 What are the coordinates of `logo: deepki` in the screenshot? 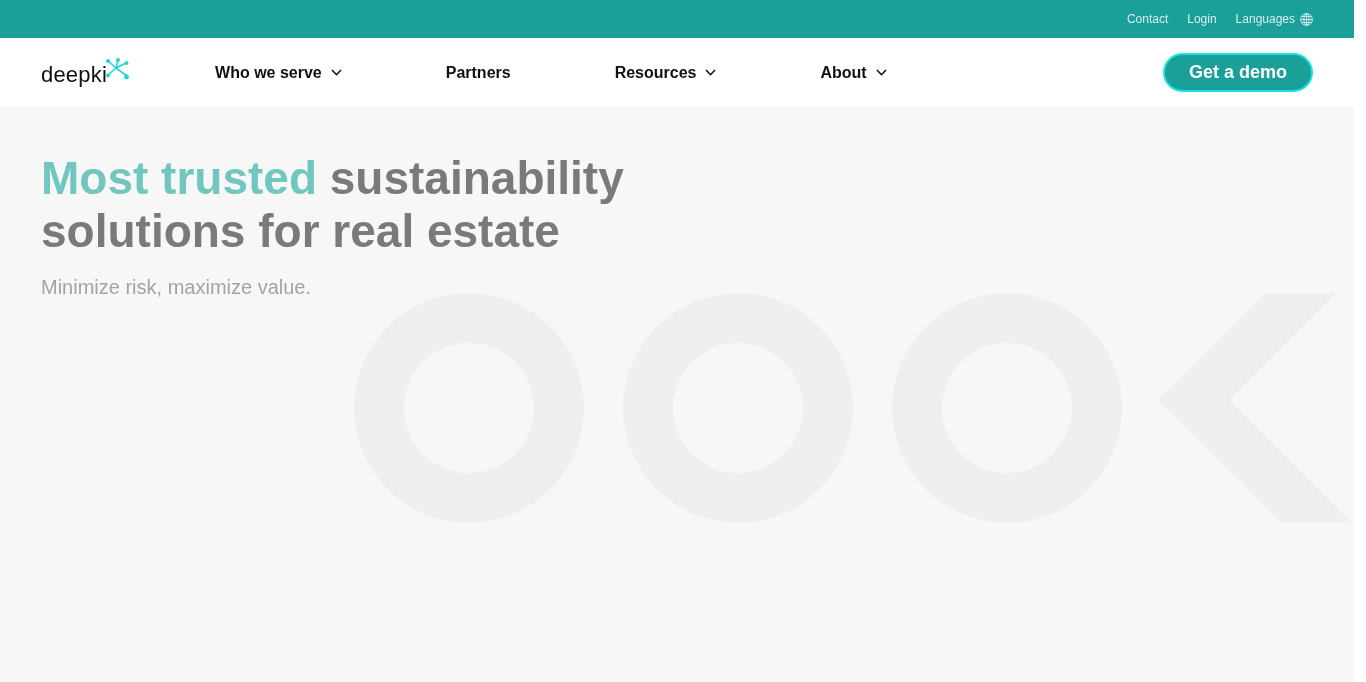 It's located at (85, 72).